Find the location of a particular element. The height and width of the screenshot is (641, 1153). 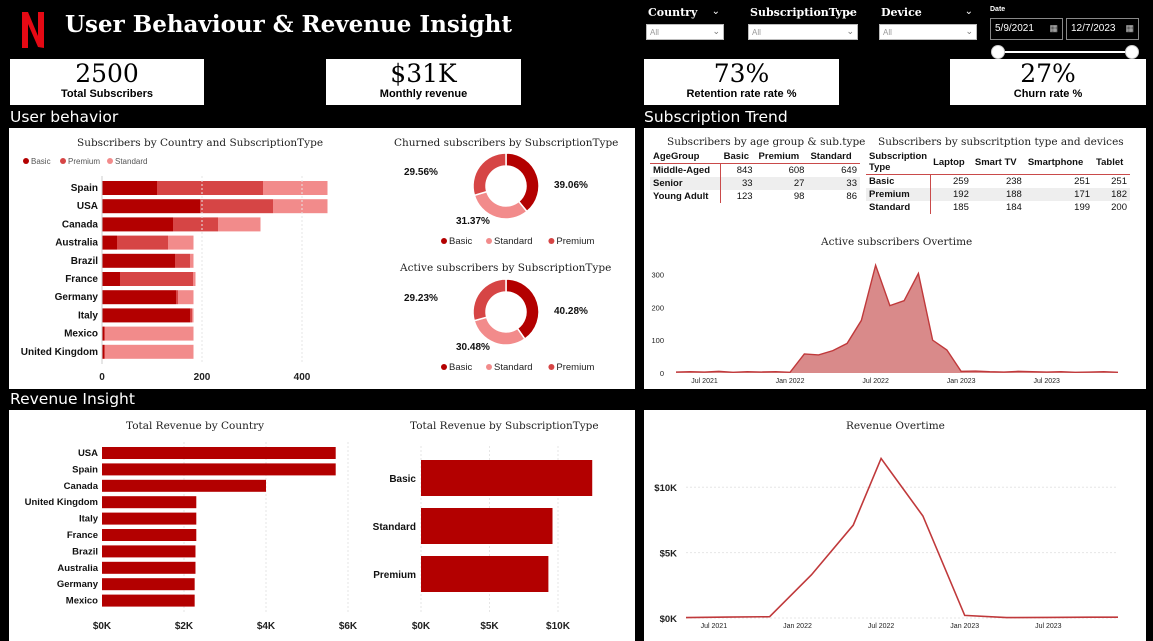

column-header: AgeGroup is located at coordinates (685, 157).